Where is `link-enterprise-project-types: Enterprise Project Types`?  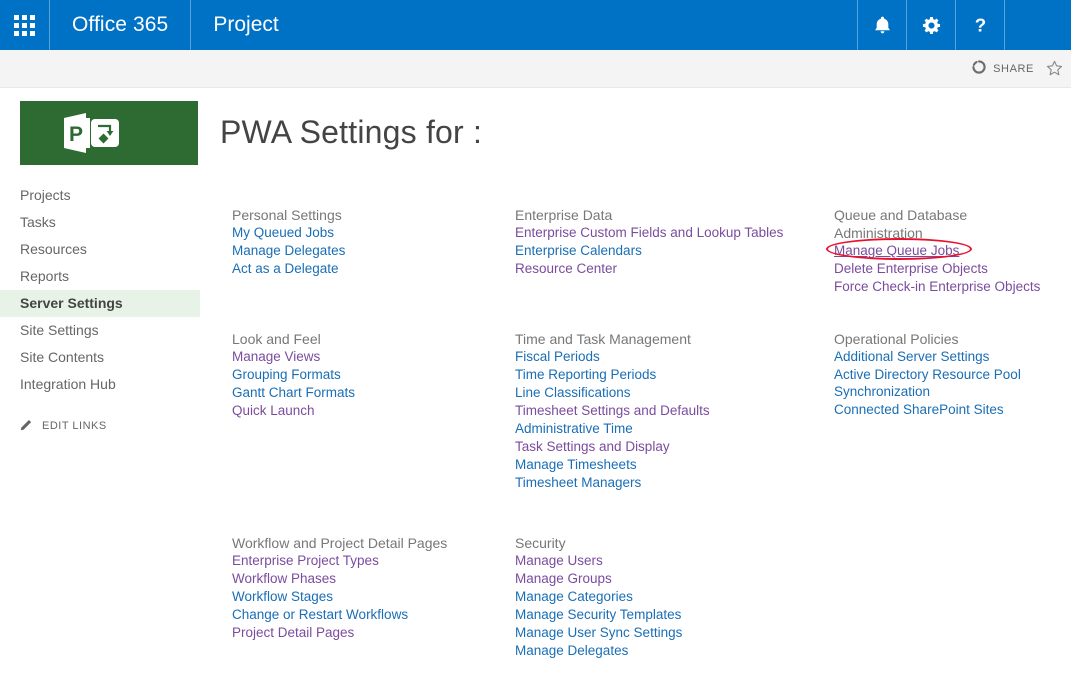
link-enterprise-project-types: Enterprise Project Types is located at coordinates (305, 560).